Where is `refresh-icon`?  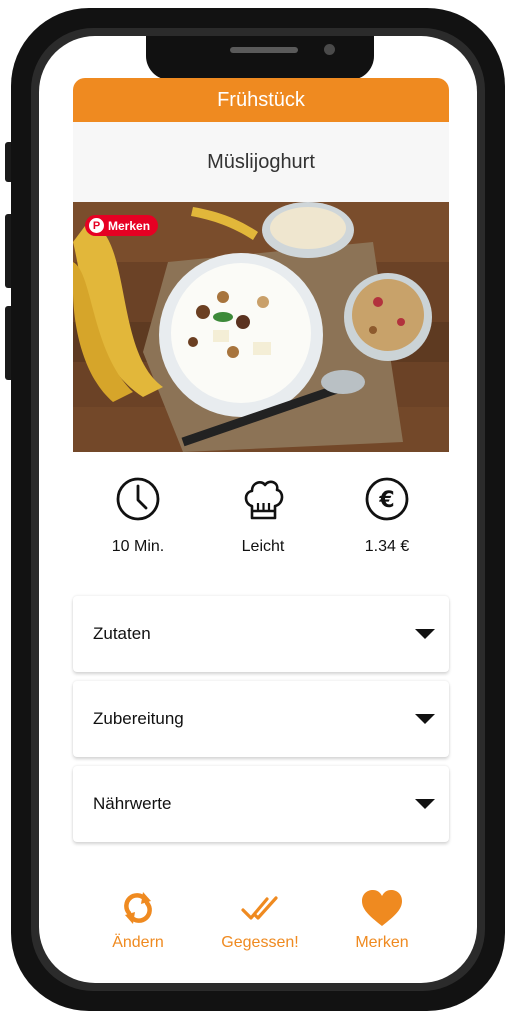 refresh-icon is located at coordinates (138, 908).